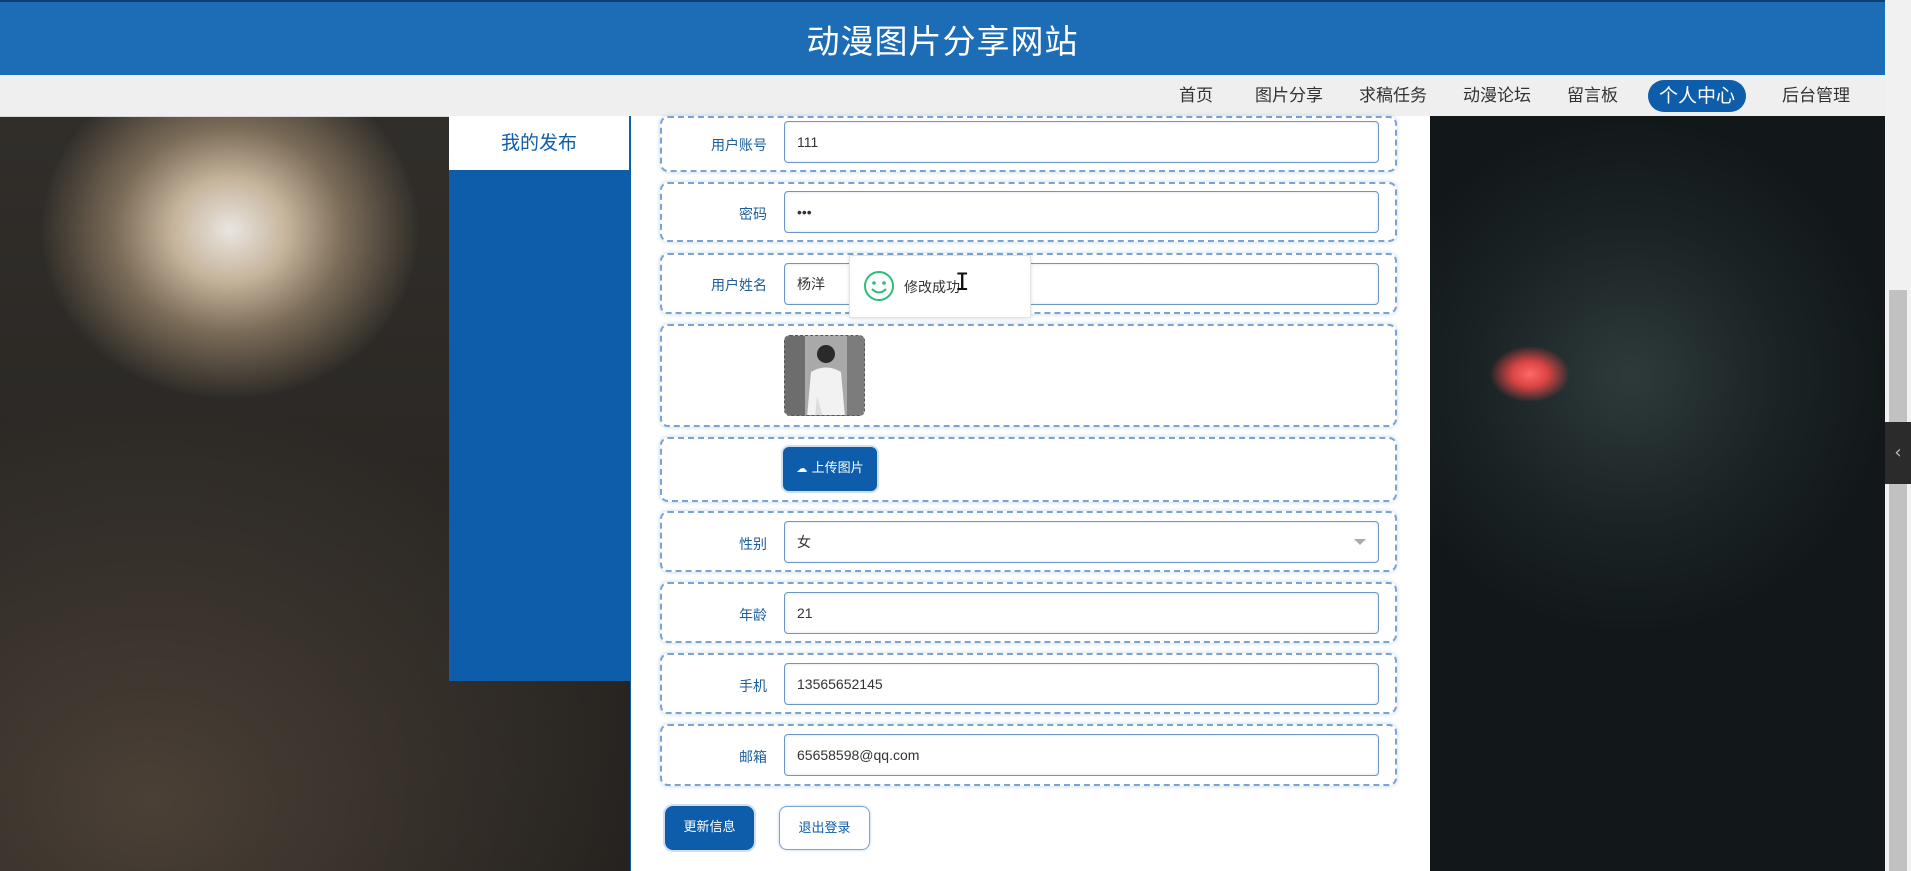 Image resolution: width=1911 pixels, height=871 pixels. I want to click on form-row-account: 用户账号 111, so click(1028, 144).